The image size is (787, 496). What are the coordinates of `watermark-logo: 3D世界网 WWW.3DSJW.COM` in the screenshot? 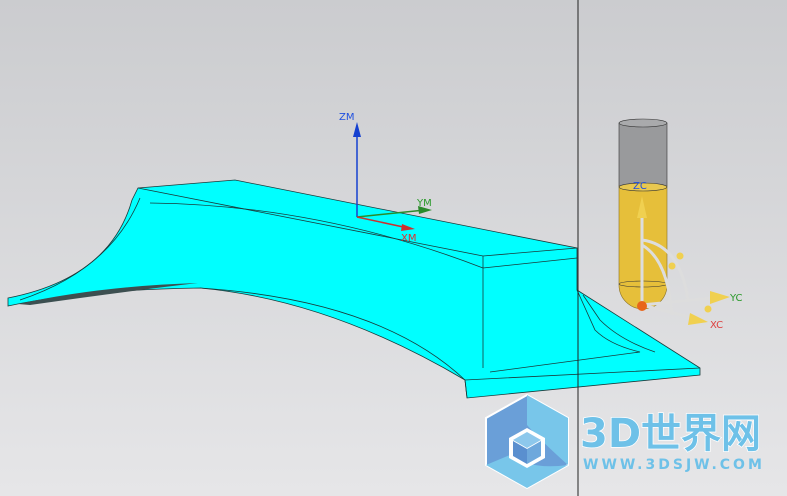 It's located at (625, 441).